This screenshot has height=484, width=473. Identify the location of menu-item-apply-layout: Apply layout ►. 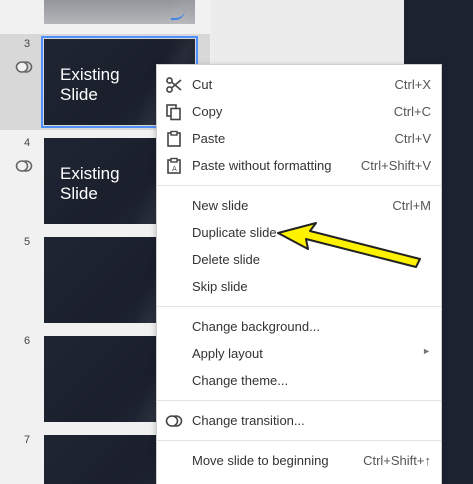
(299, 354).